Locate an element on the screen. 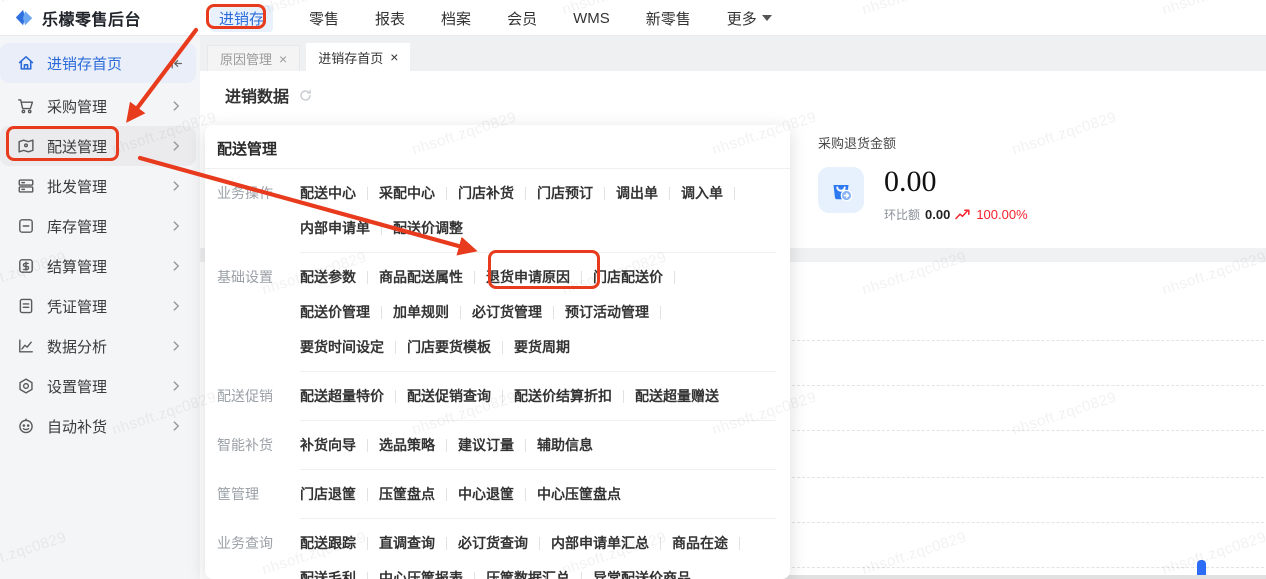  sidebar-item-label: 批发管理 is located at coordinates (77, 187).